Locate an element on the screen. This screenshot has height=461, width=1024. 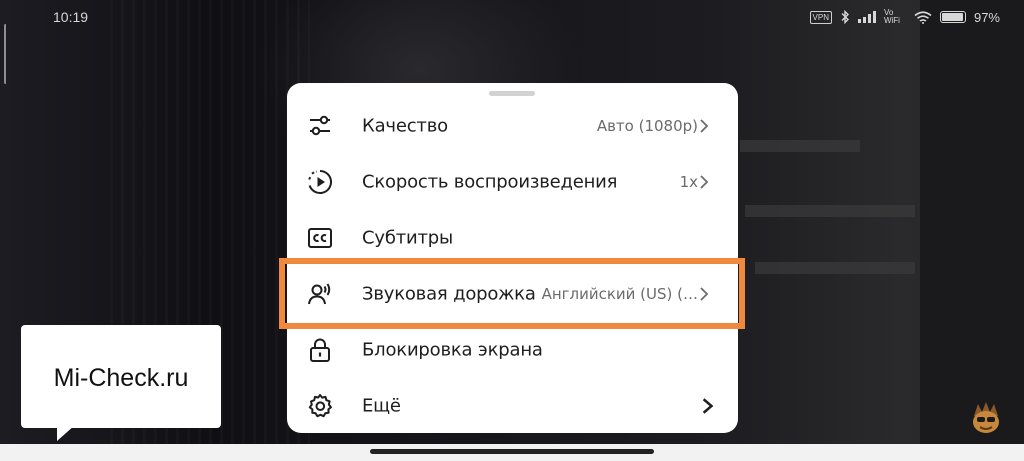
status-time: 10:19 is located at coordinates (71, 17).